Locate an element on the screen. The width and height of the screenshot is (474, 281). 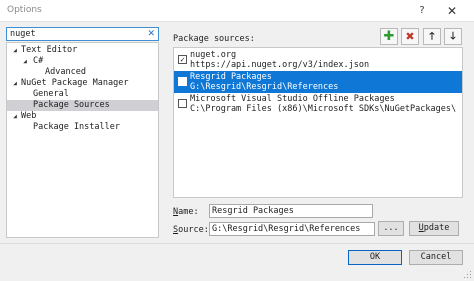
add-icon: ✚ is located at coordinates (389, 36).